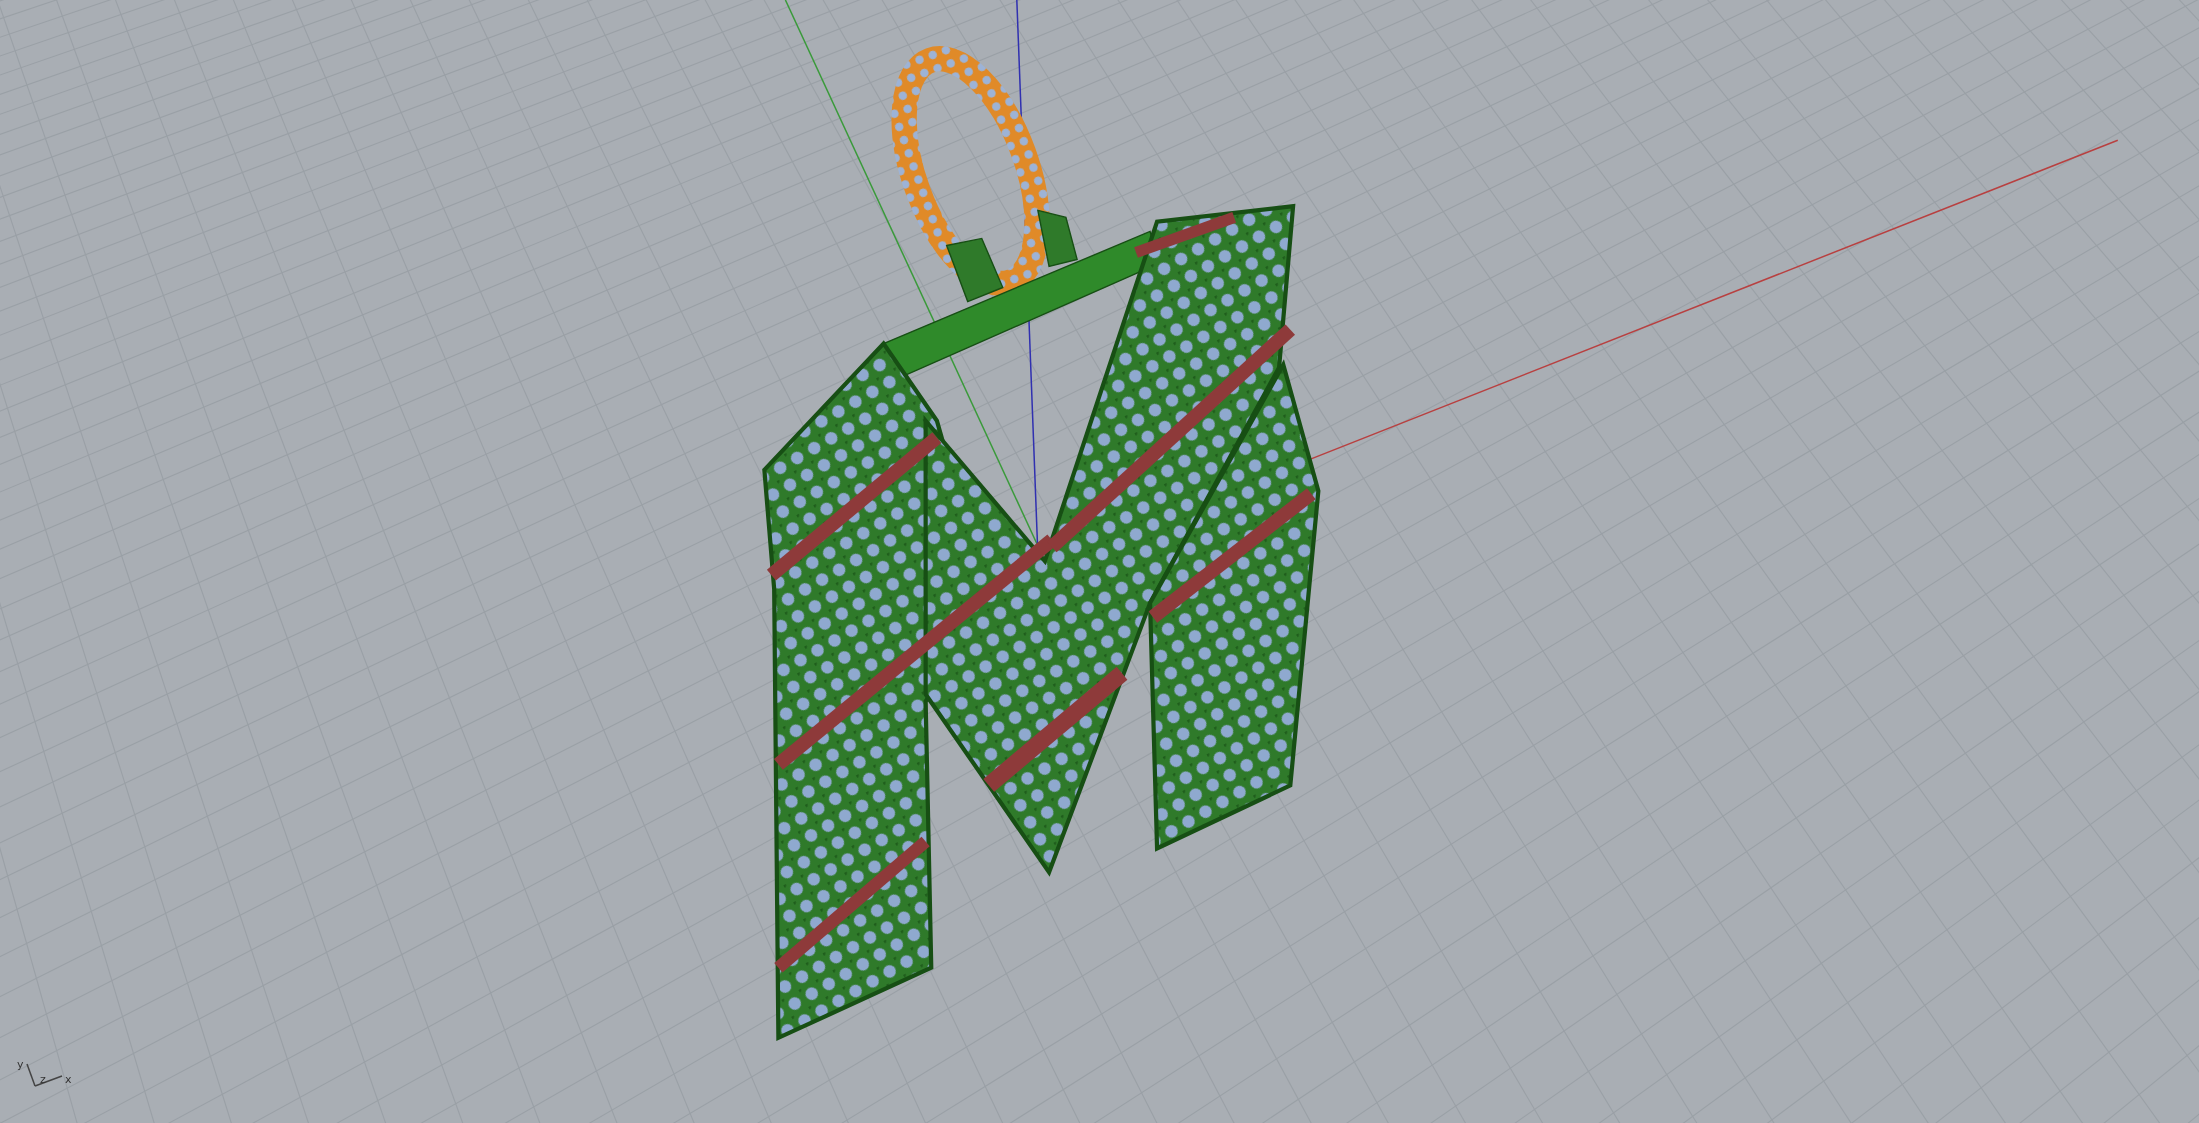 The height and width of the screenshot is (1123, 2199). I want to click on axis-label: z, so click(43, 1079).